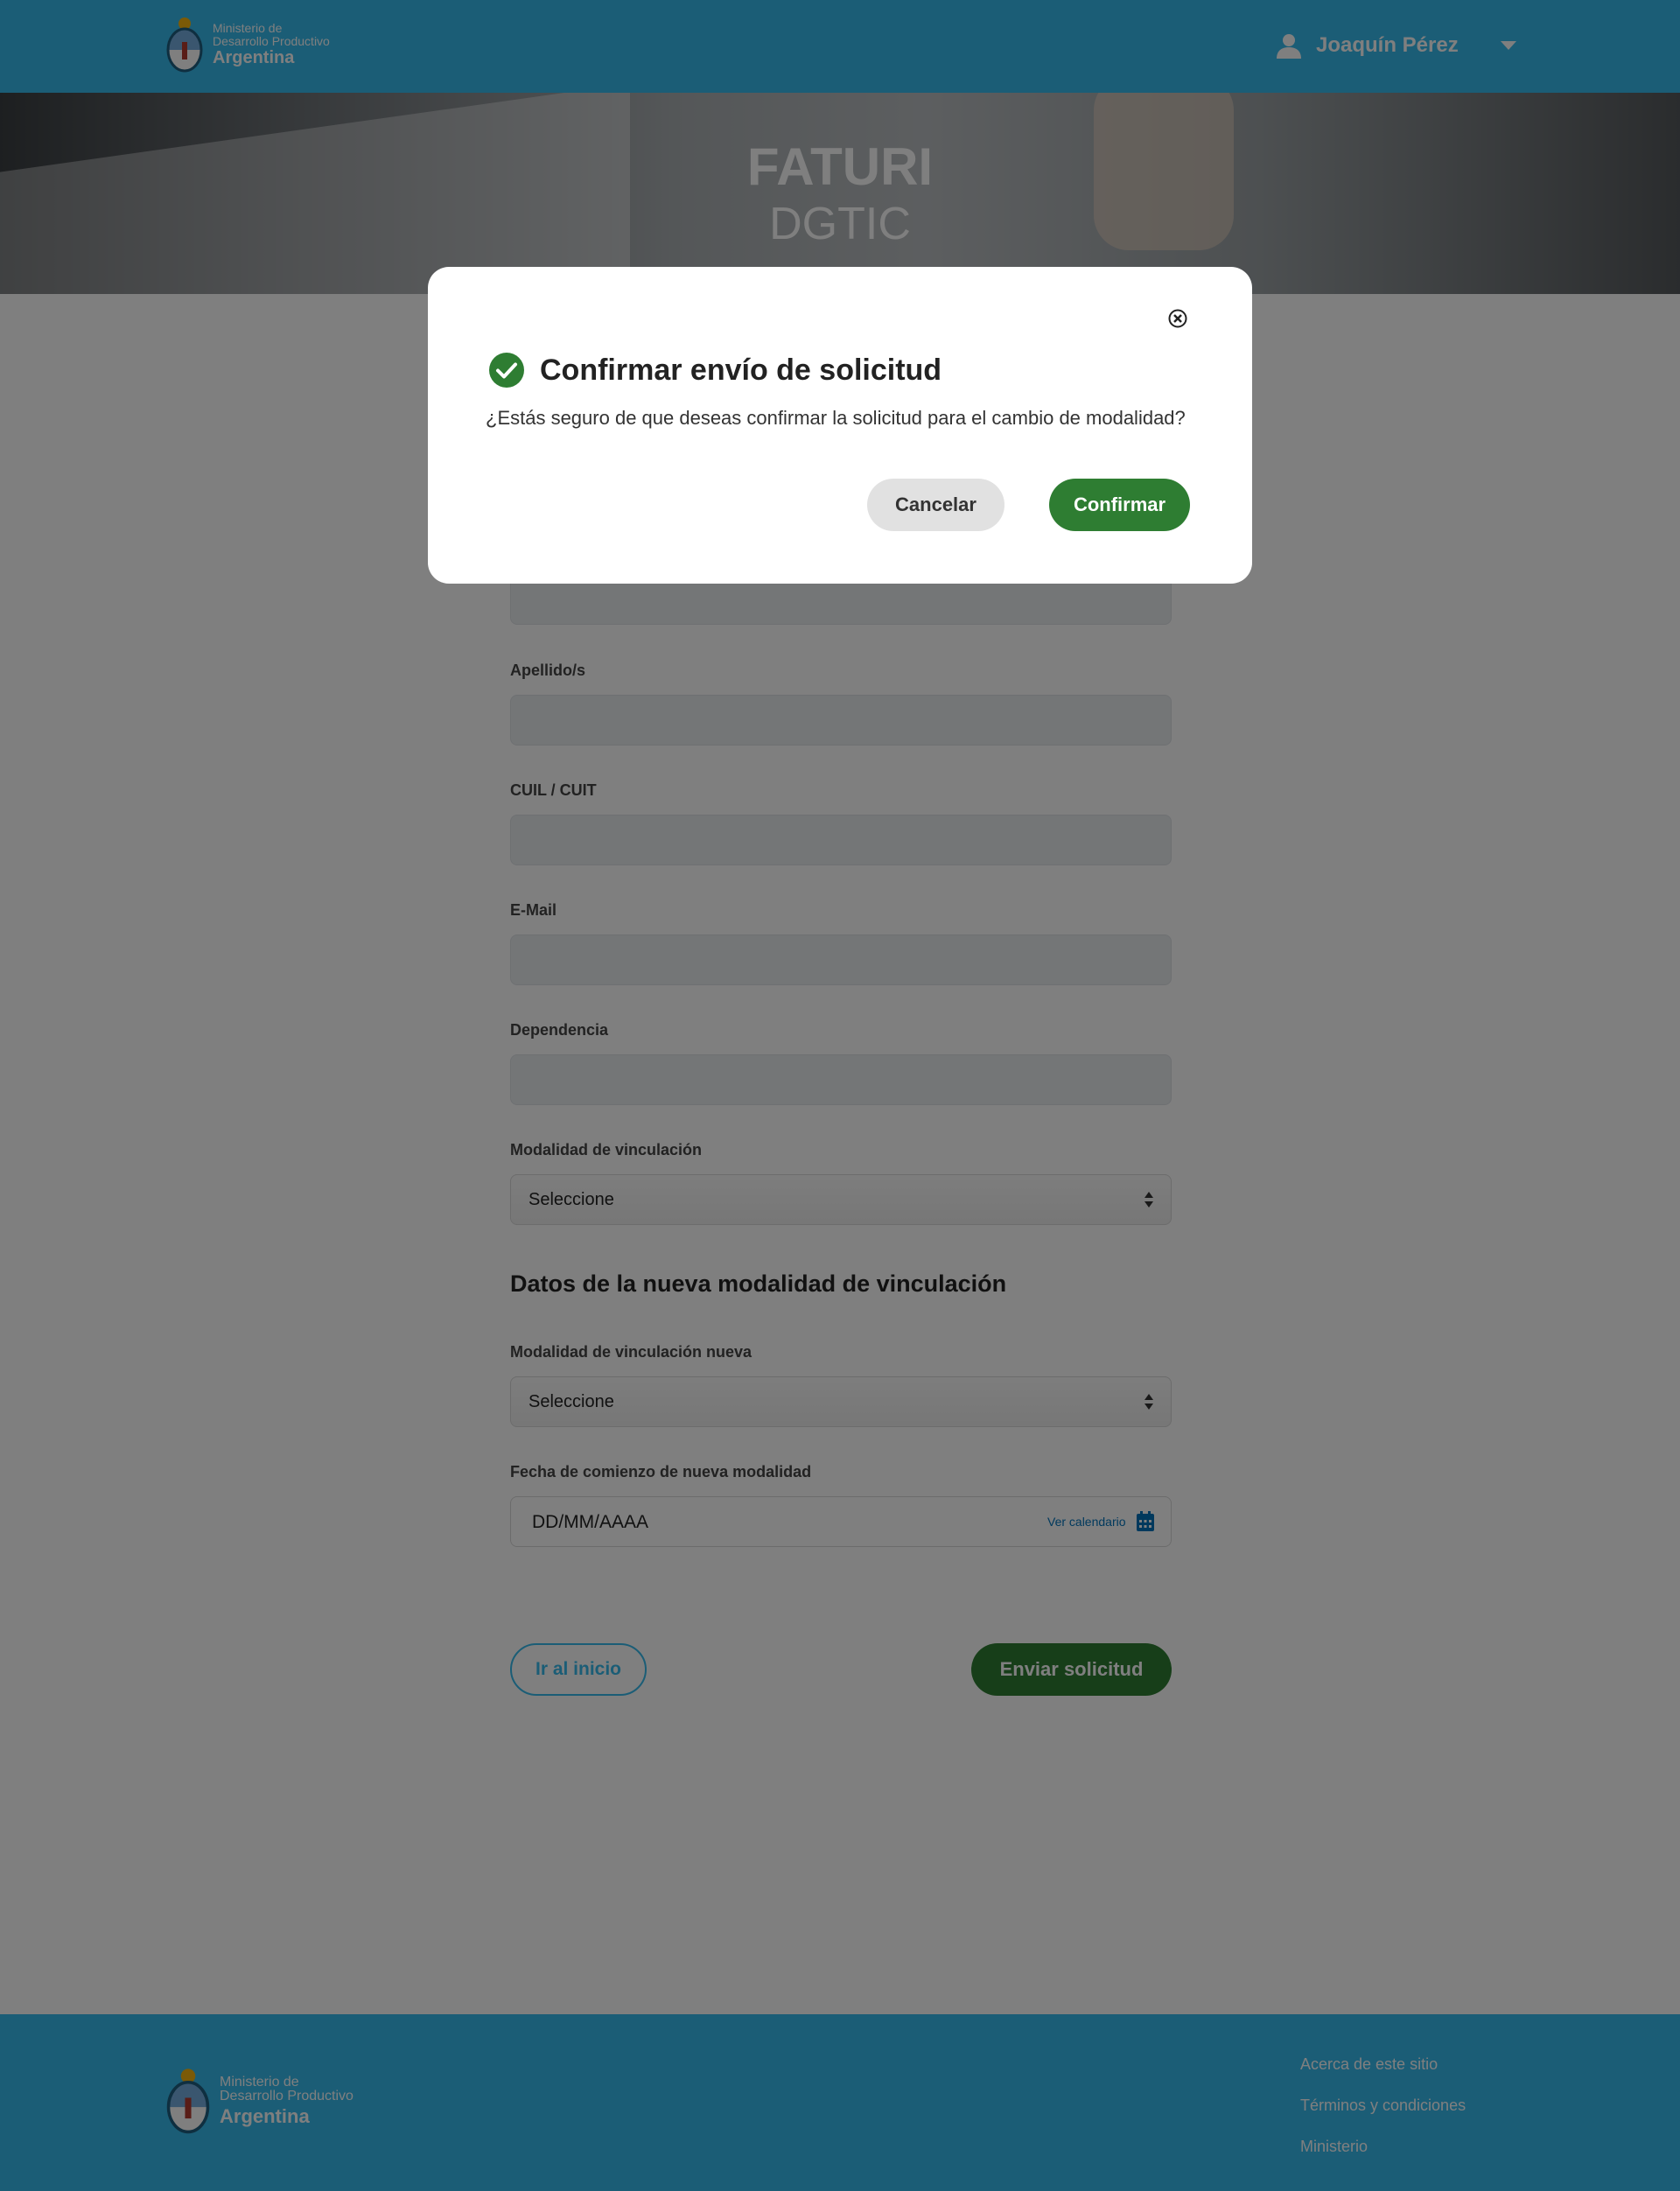  Describe the element at coordinates (506, 370) in the screenshot. I see `check-circle-icon` at that location.